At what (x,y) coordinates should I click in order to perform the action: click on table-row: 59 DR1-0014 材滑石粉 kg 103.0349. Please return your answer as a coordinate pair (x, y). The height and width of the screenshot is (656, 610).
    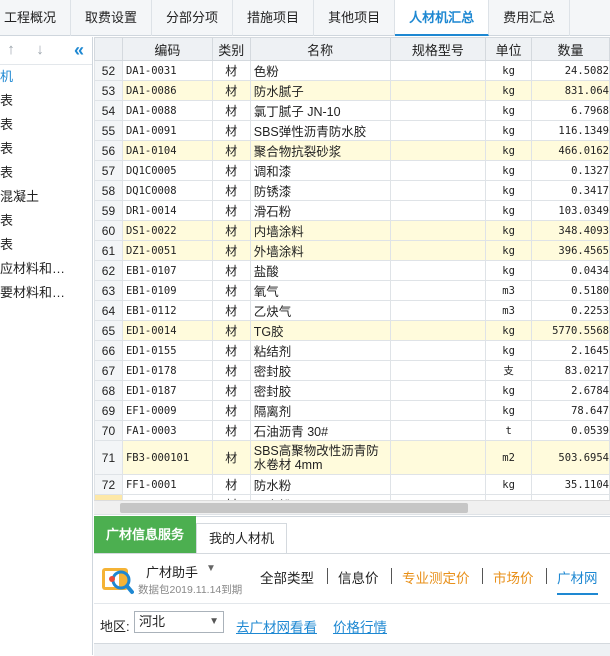
    Looking at the image, I should click on (352, 210).